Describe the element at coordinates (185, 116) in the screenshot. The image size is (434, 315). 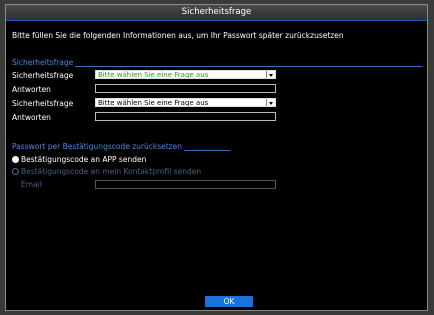
I see `answer-2-input` at that location.